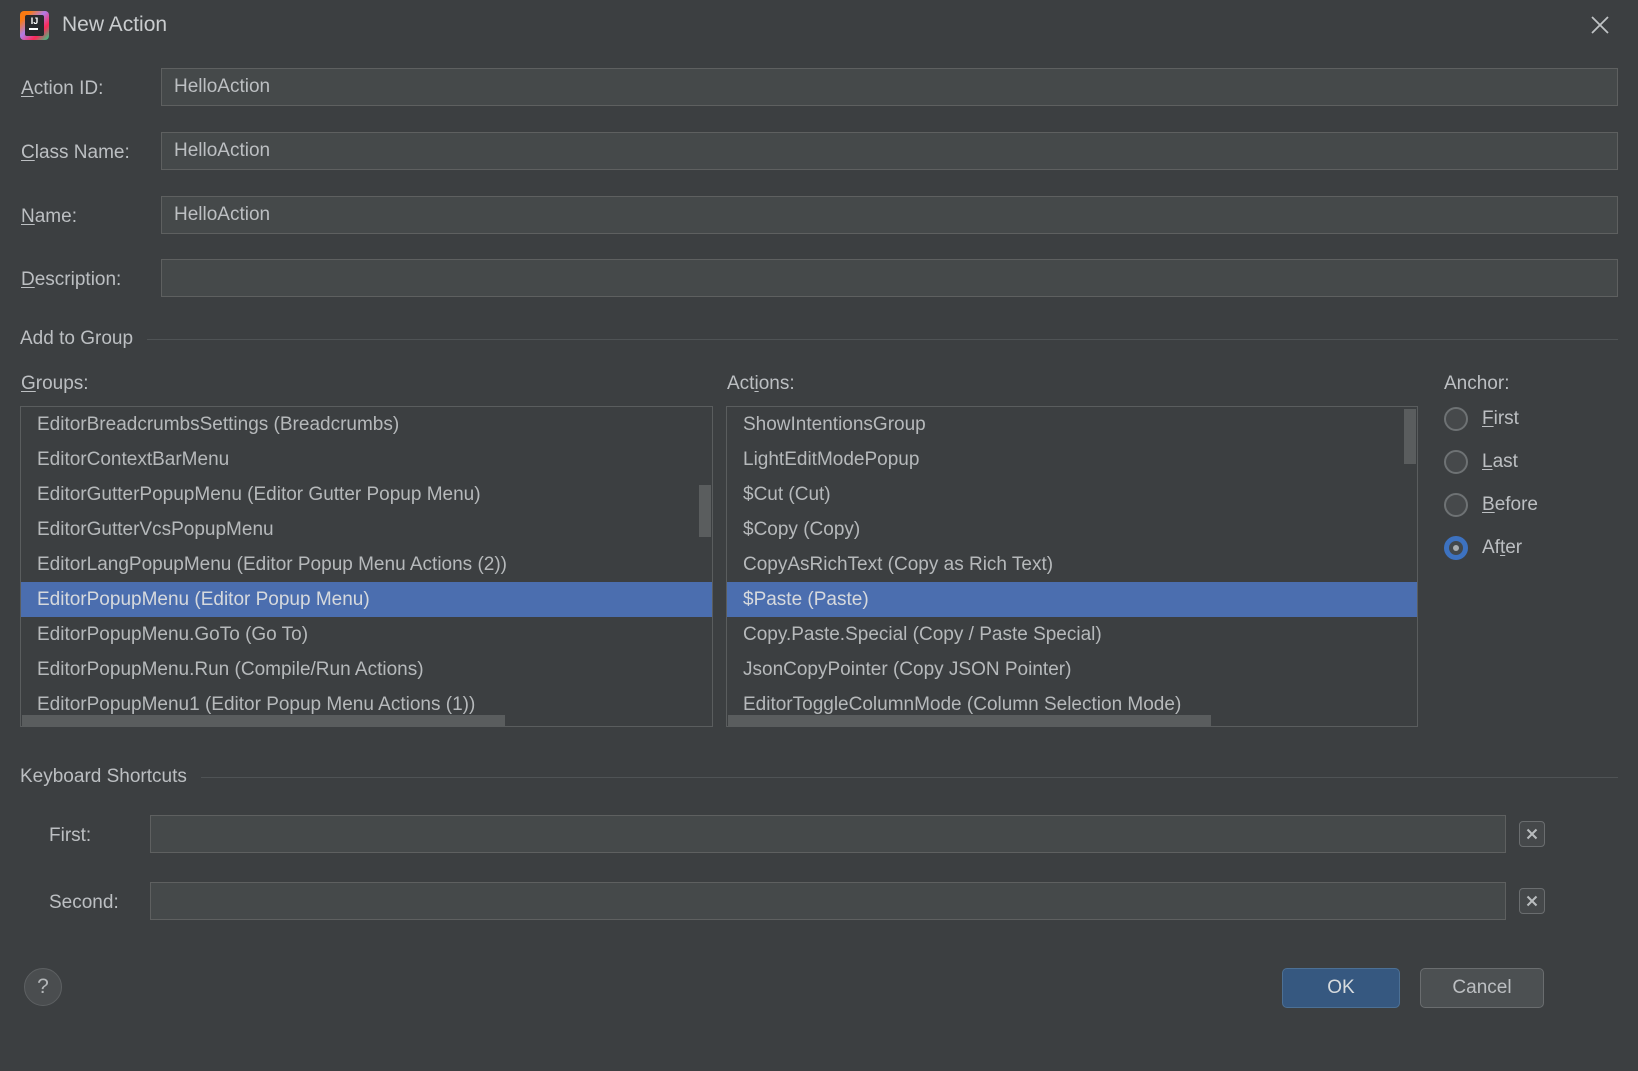 The width and height of the screenshot is (1638, 1071). I want to click on class-name-label: Class Name:, so click(75, 152).